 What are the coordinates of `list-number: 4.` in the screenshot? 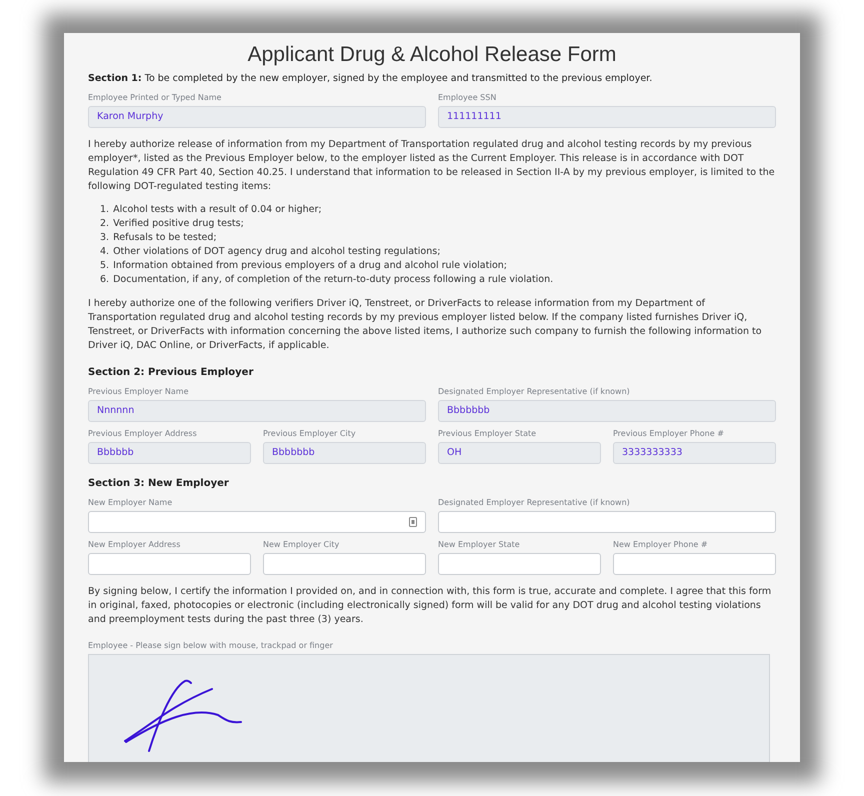 It's located at (105, 252).